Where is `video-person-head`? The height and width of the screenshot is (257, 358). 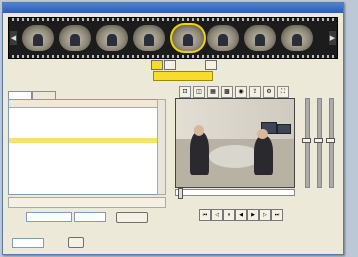 video-person-head is located at coordinates (199, 130).